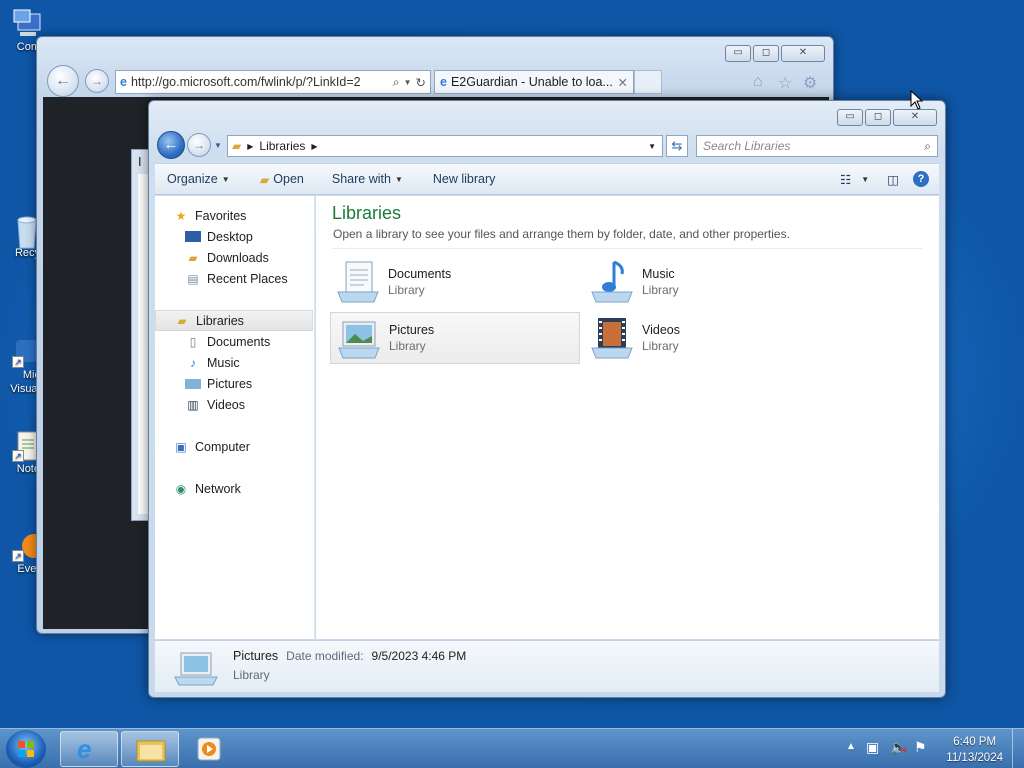 Image resolution: width=1024 pixels, height=768 pixels. I want to click on start-button, so click(26, 749).